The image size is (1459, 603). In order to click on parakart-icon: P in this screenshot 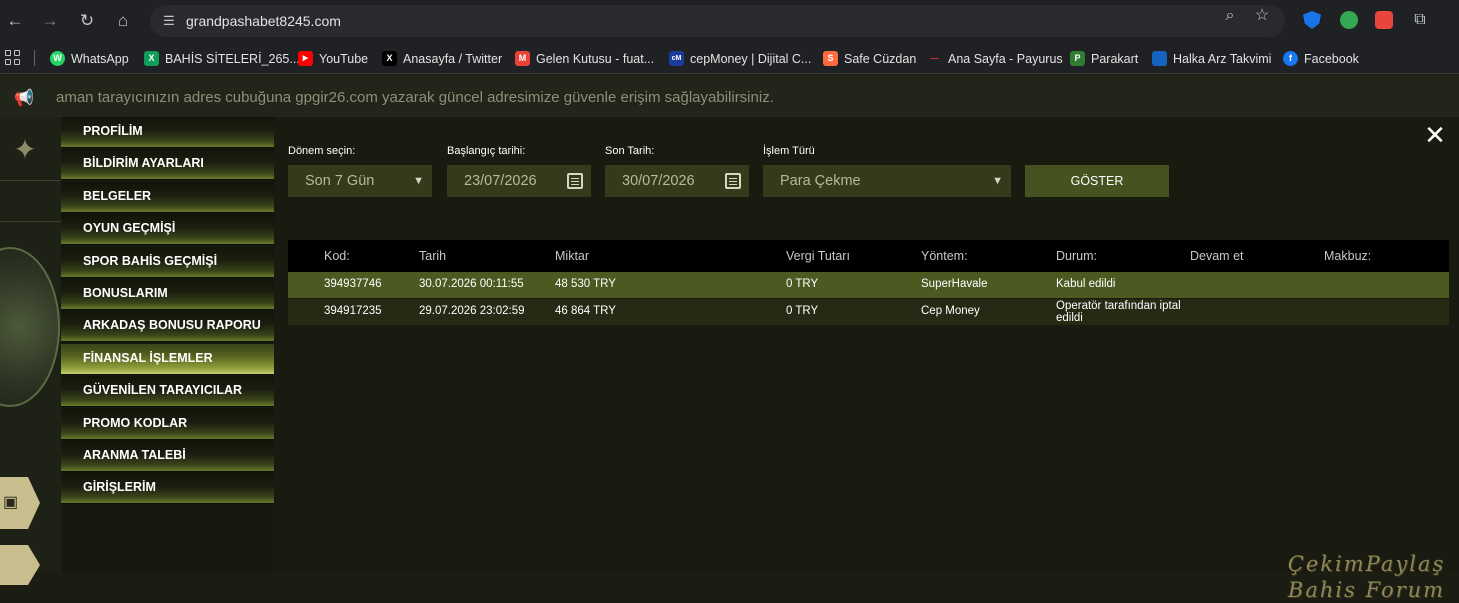, I will do `click(1077, 58)`.